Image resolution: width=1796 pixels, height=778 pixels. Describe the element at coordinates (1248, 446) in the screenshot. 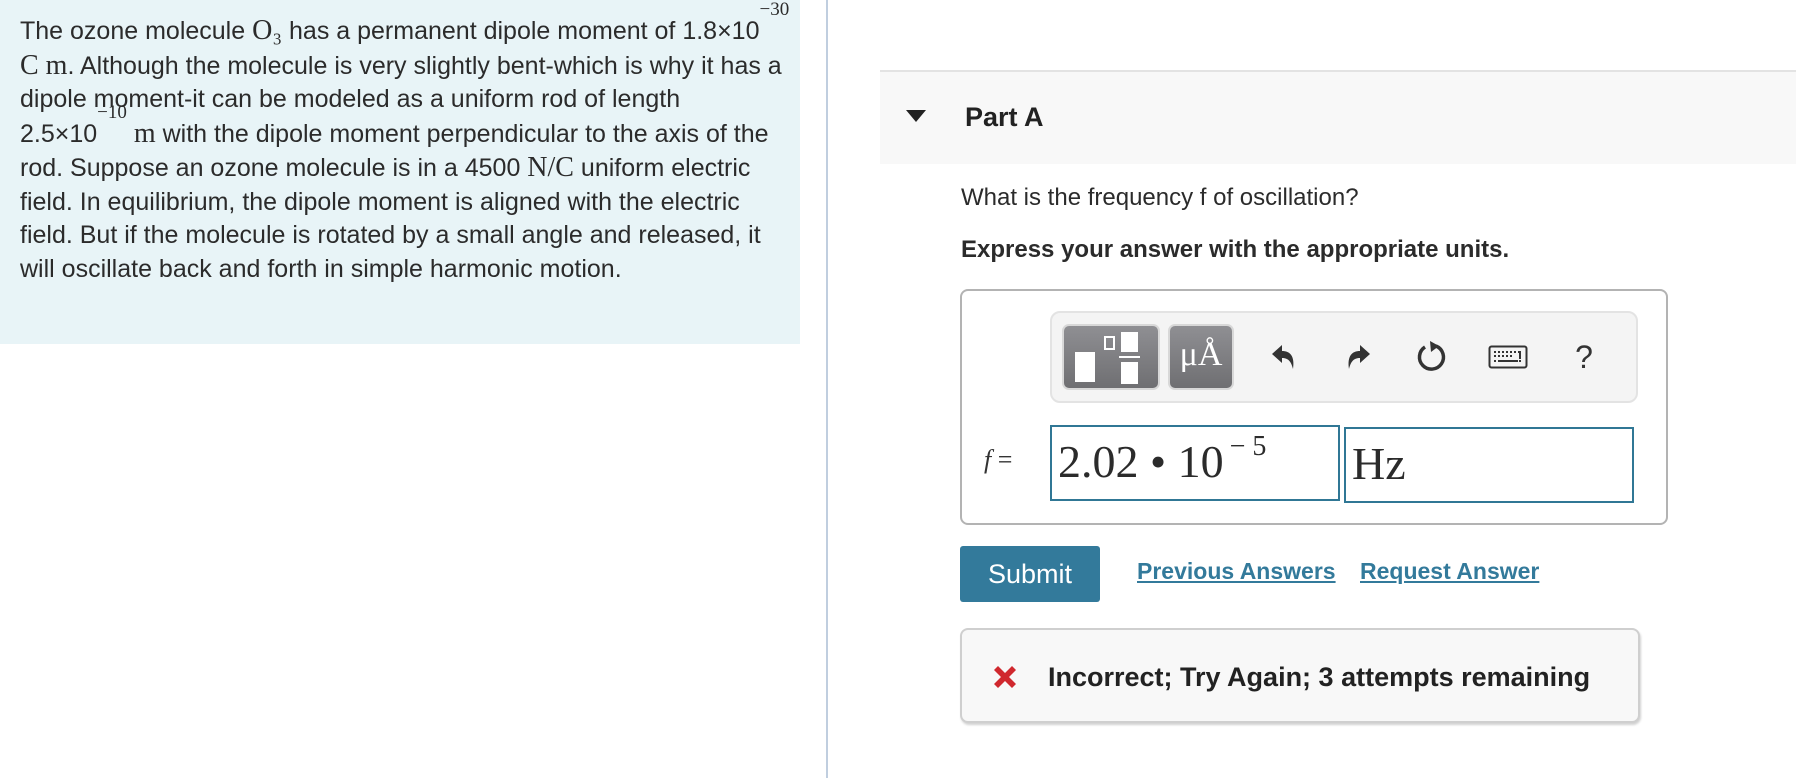

I see `value-exponent: − 5` at that location.